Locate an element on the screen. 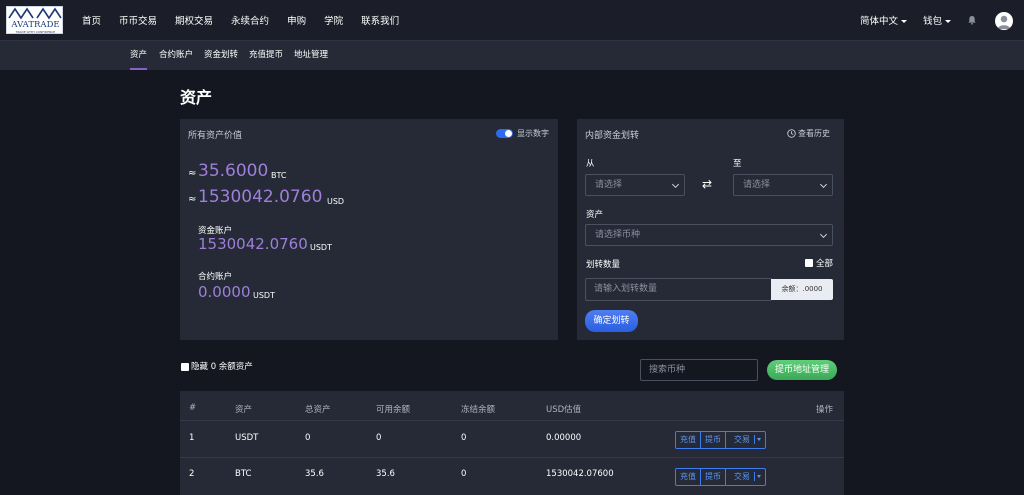  table-row-2-usd: 1530042.07600 is located at coordinates (580, 474).